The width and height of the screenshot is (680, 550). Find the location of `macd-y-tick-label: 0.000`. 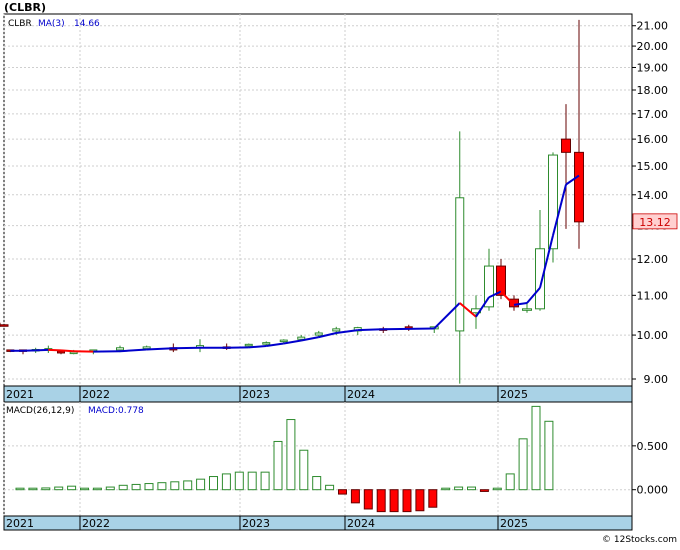

macd-y-tick-label: 0.000 is located at coordinates (653, 490).